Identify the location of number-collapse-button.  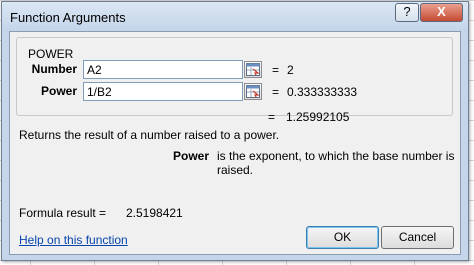
(253, 69).